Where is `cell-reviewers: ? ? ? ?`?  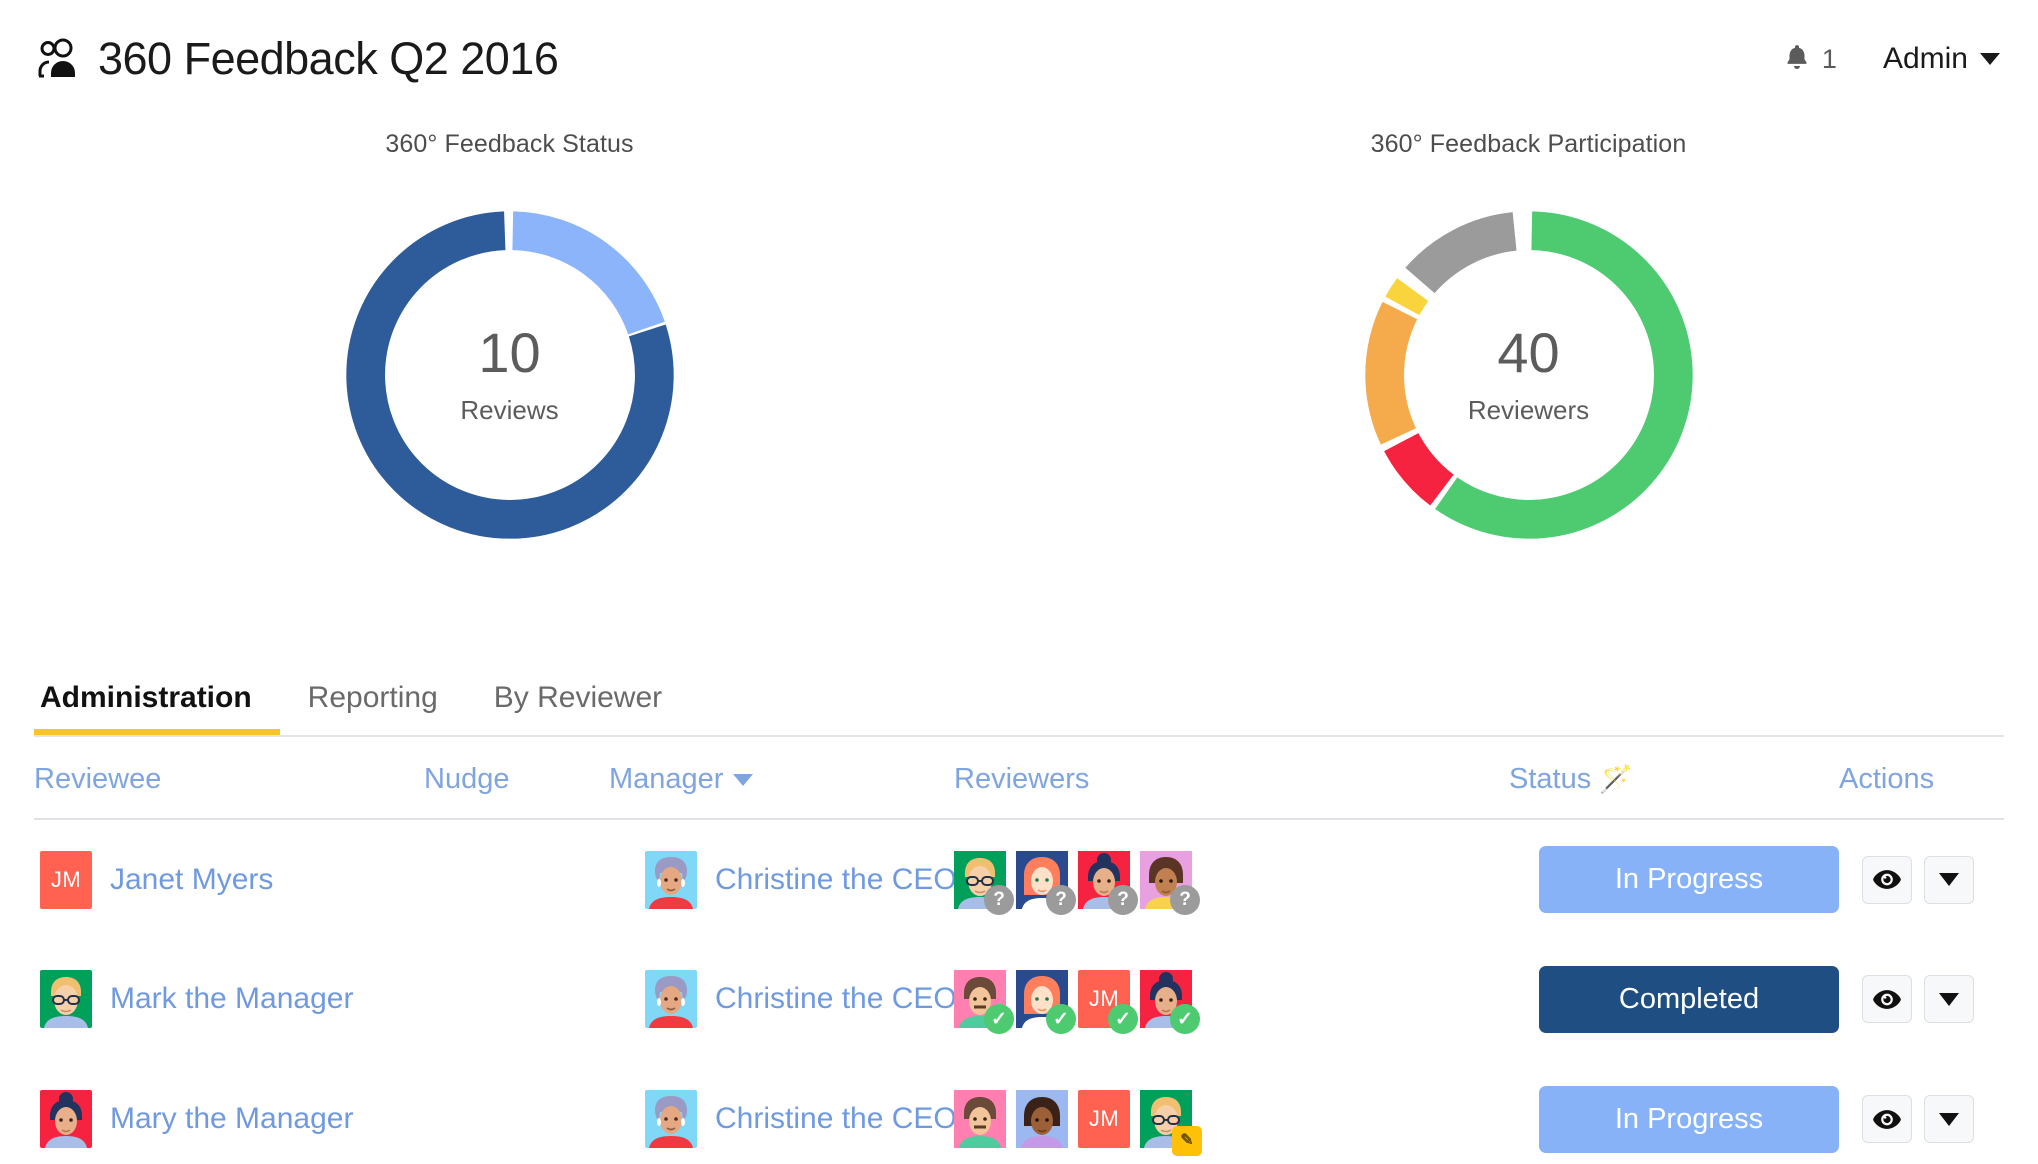
cell-reviewers: ? ? ? ? is located at coordinates (1231, 879).